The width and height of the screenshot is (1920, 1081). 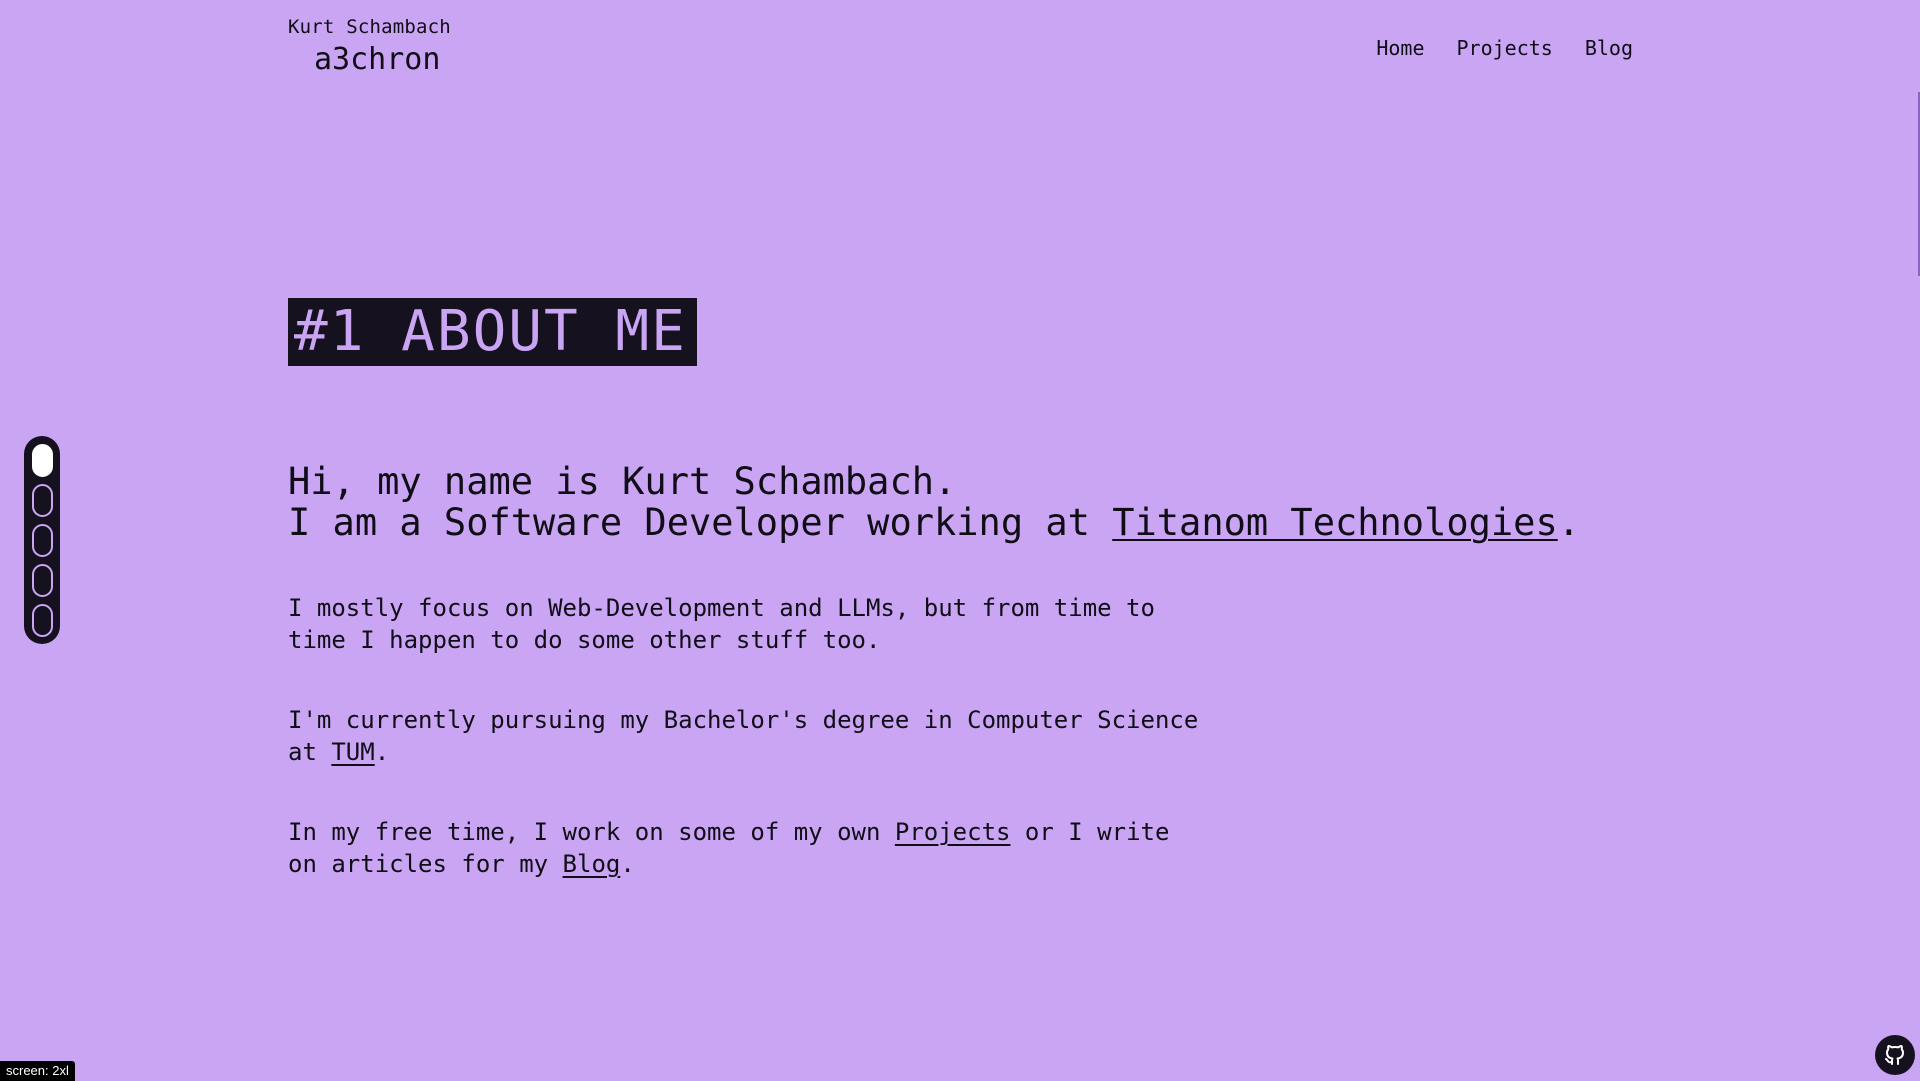 What do you see at coordinates (352, 752) in the screenshot?
I see `university-link: TUM` at bounding box center [352, 752].